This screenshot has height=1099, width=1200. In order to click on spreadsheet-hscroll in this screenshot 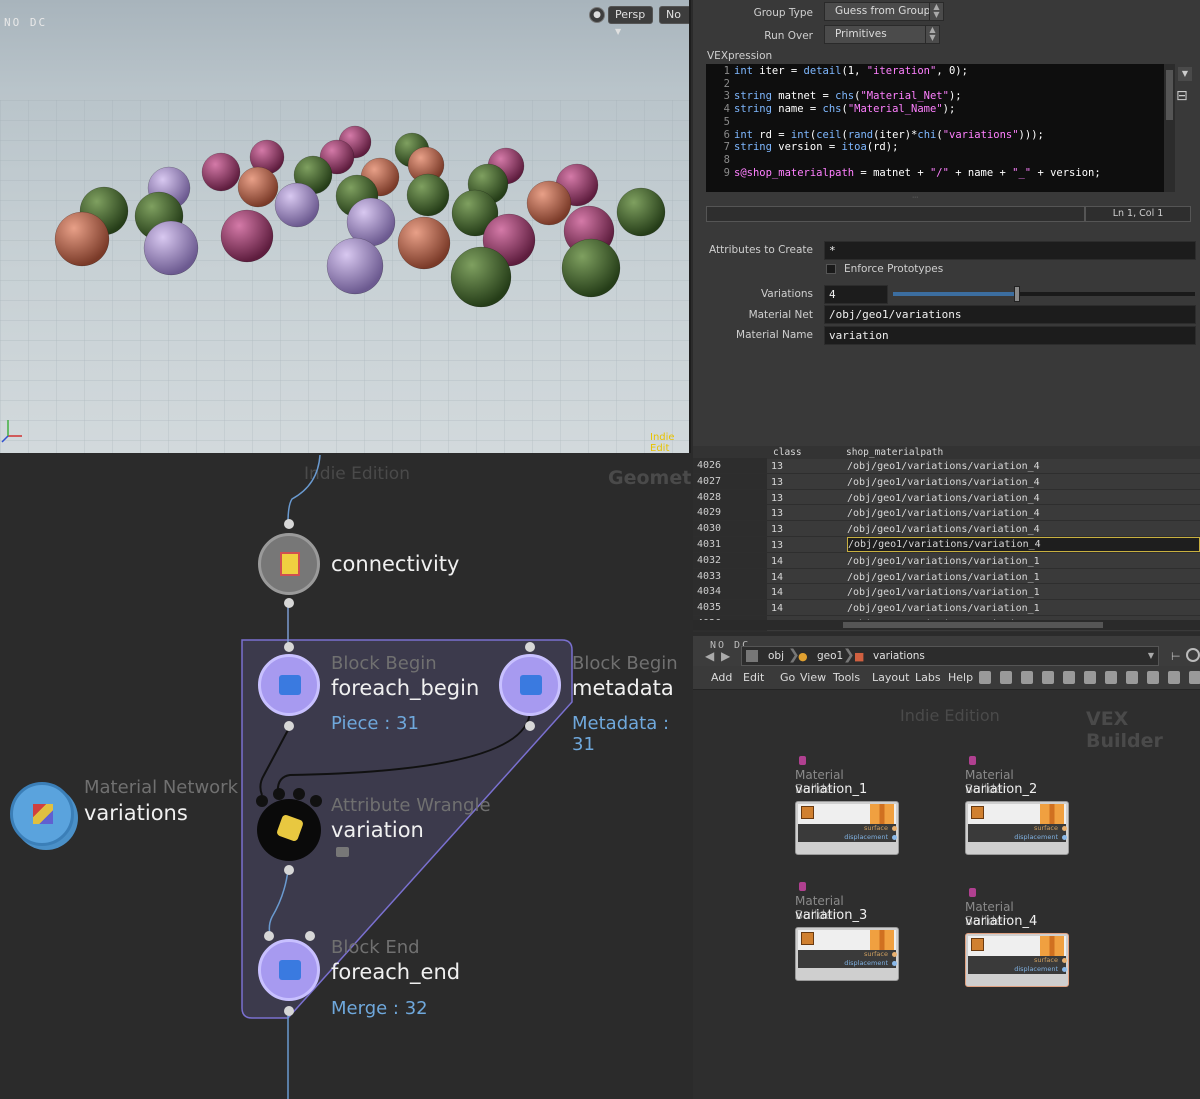, I will do `click(946, 625)`.